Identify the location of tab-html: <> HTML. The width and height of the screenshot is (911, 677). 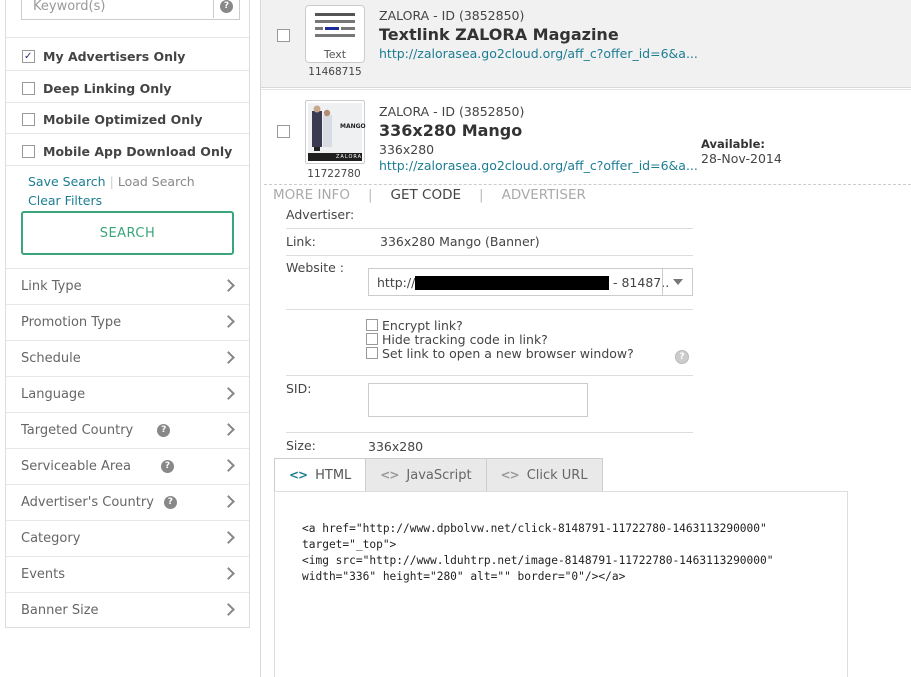
(320, 475).